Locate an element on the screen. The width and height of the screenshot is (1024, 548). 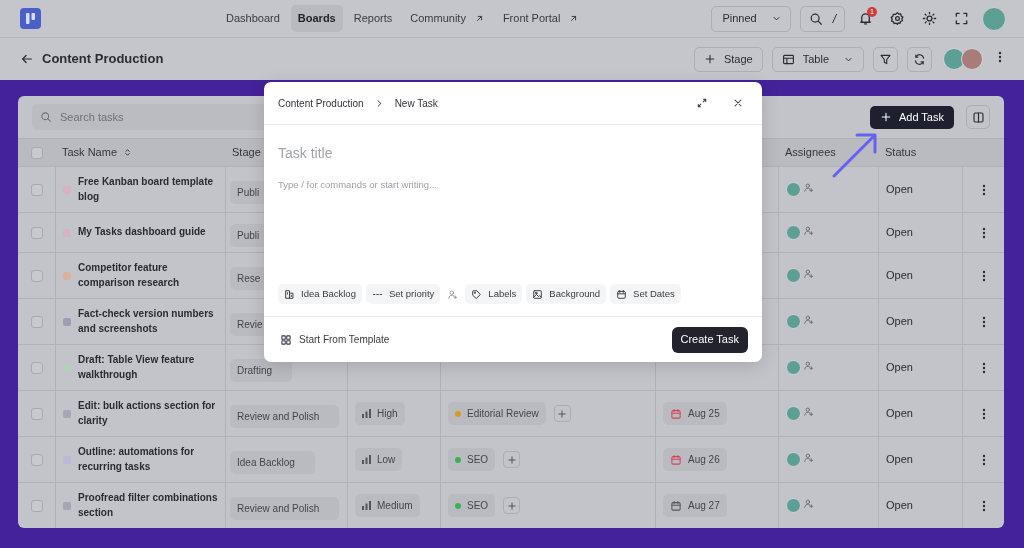
priority-chip: Set priority is located at coordinates (403, 294).